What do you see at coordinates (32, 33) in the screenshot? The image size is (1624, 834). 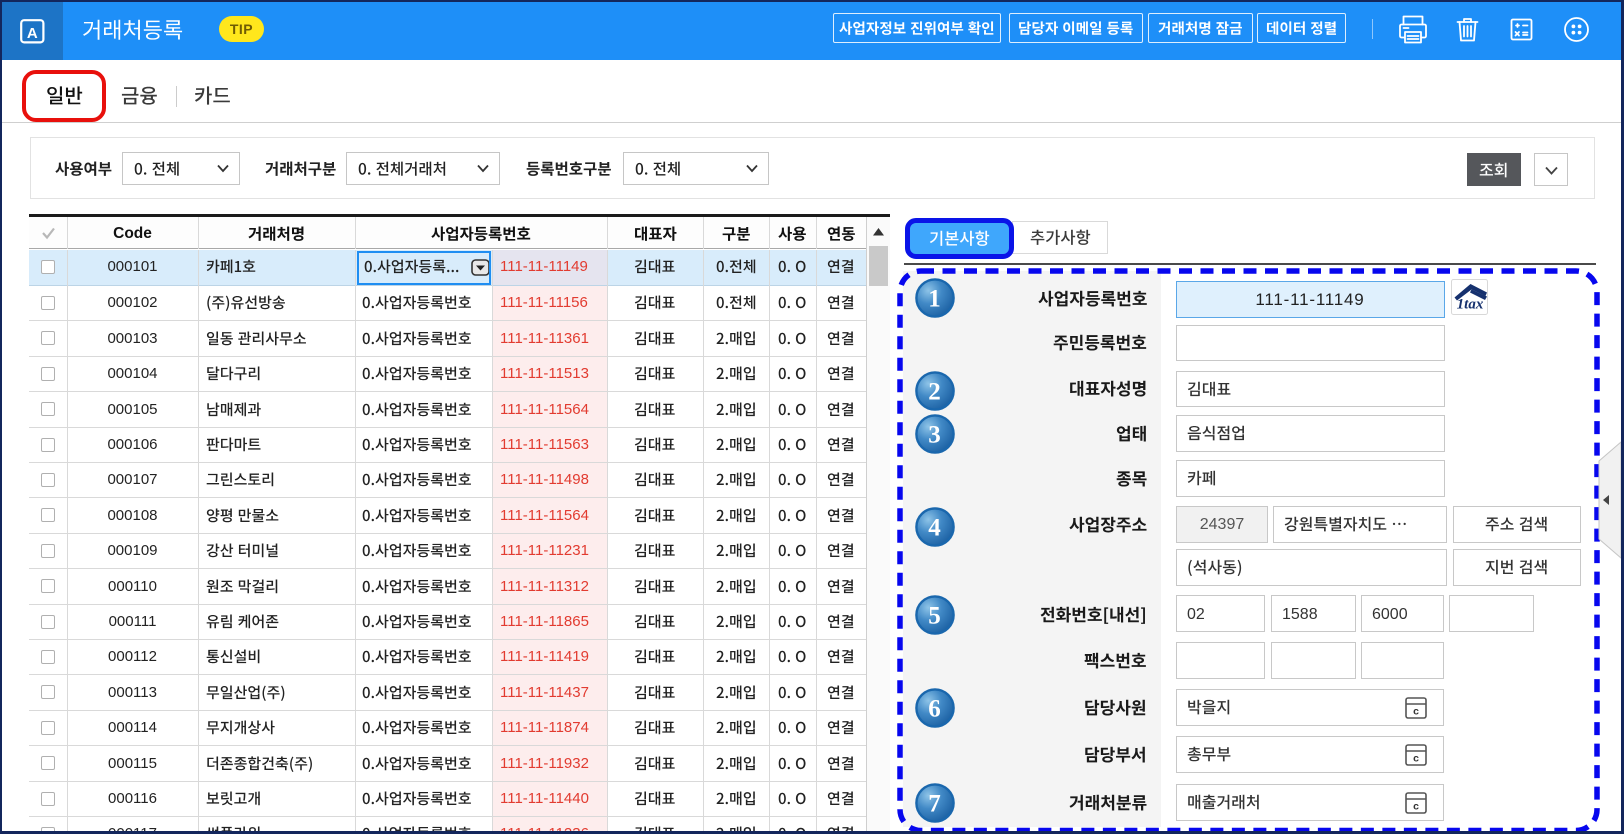 I see `svg-text: A` at bounding box center [32, 33].